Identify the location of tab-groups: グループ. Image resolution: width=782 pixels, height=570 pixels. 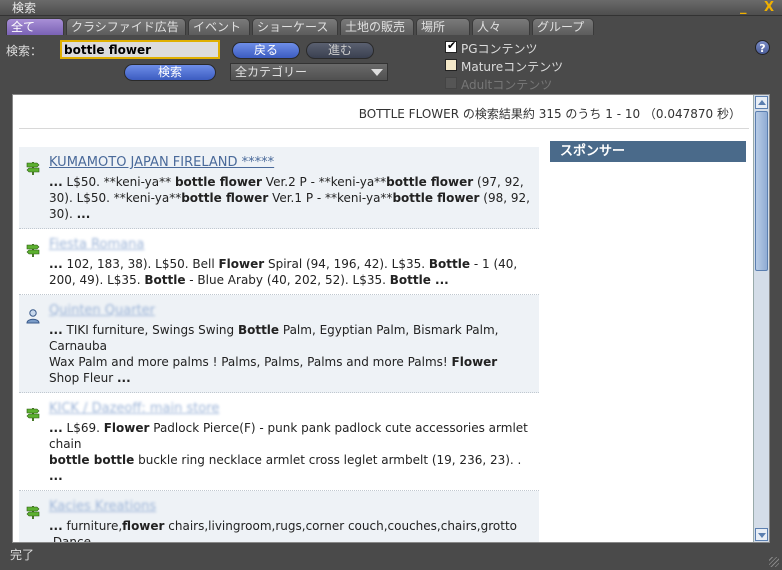
(563, 26).